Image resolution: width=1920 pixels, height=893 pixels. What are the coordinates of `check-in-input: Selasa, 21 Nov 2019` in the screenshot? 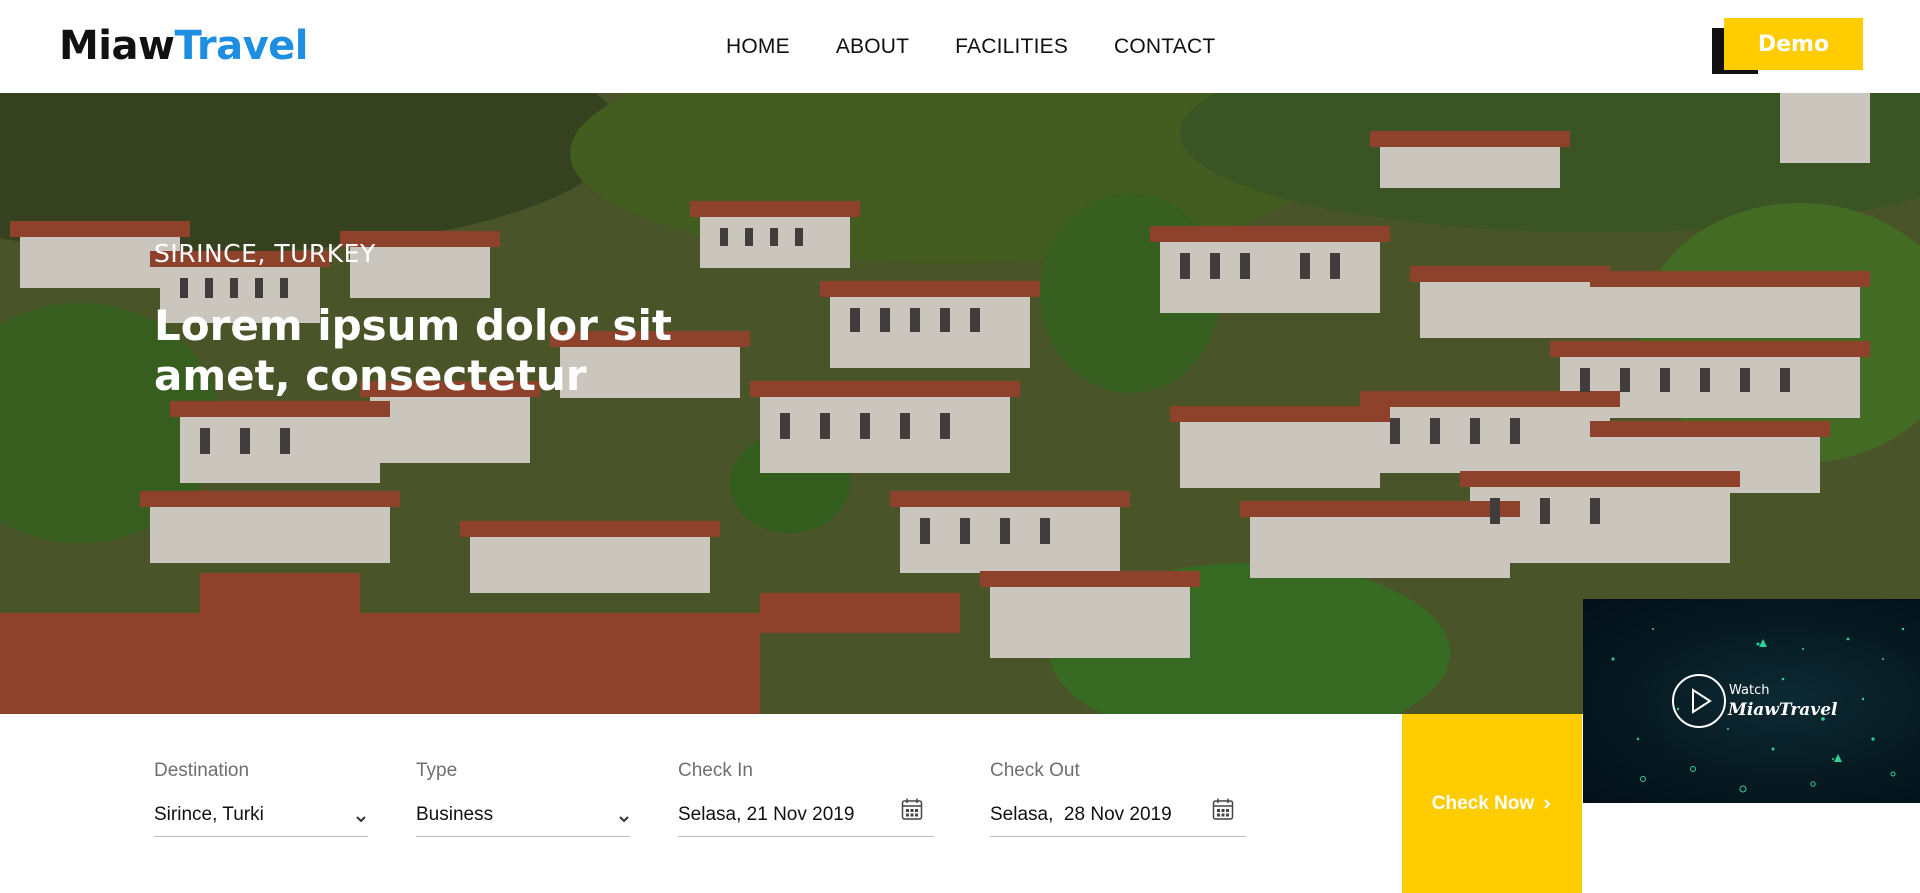 It's located at (766, 815).